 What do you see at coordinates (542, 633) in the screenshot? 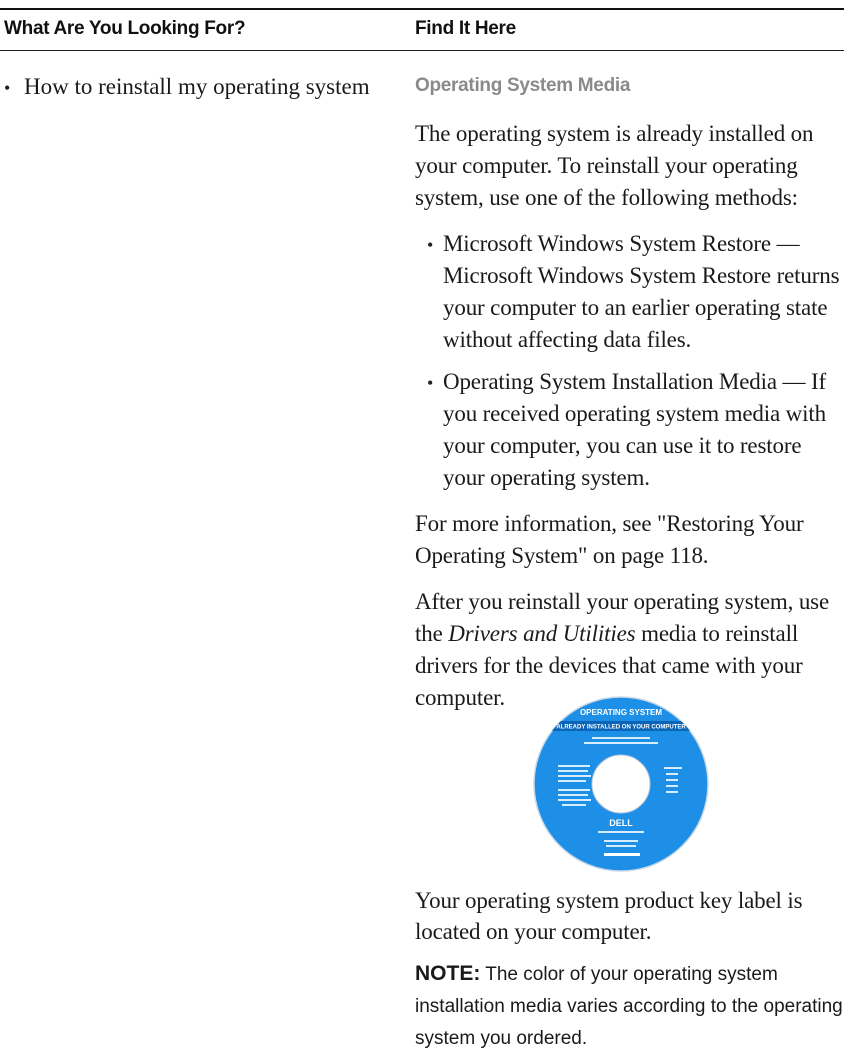
I see `drivers-utilities-title: Drivers and Utilities` at bounding box center [542, 633].